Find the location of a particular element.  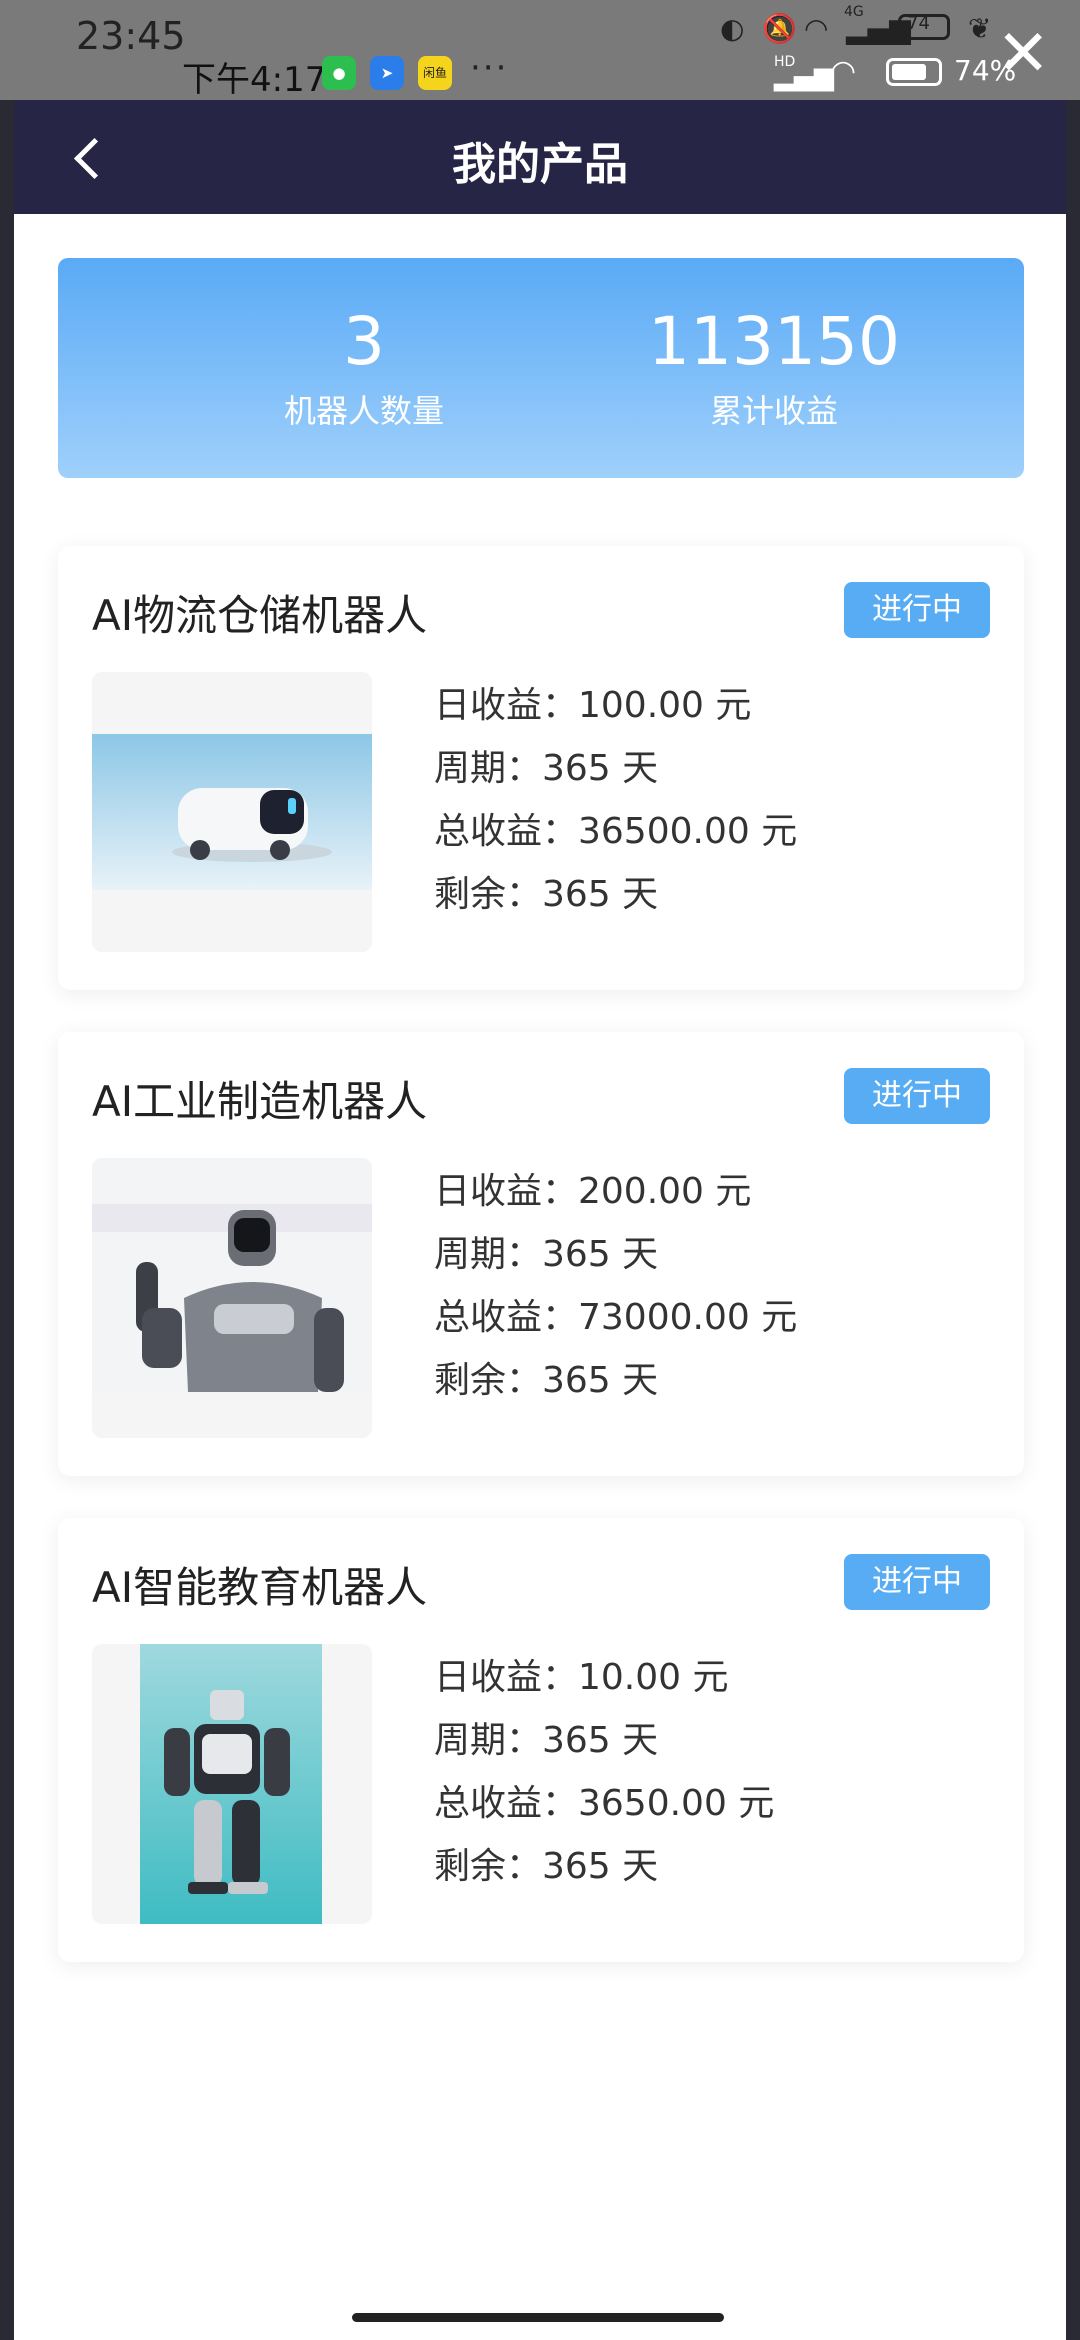

battery-icon: 74 is located at coordinates (924, 26).